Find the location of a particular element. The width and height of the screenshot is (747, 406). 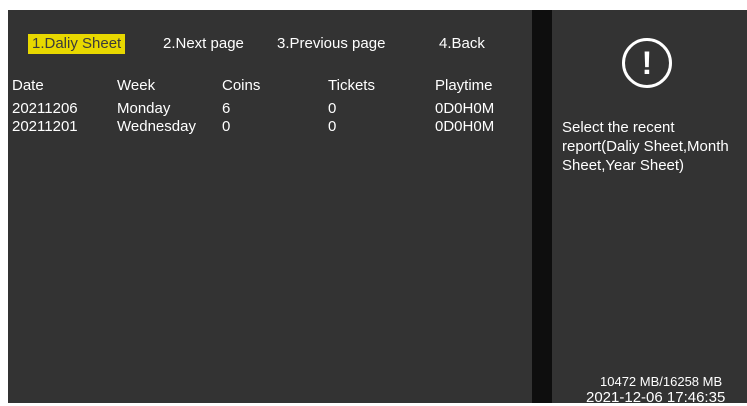

table-row: 20211206 Monday 6 0 0D0H0M is located at coordinates (270, 108).